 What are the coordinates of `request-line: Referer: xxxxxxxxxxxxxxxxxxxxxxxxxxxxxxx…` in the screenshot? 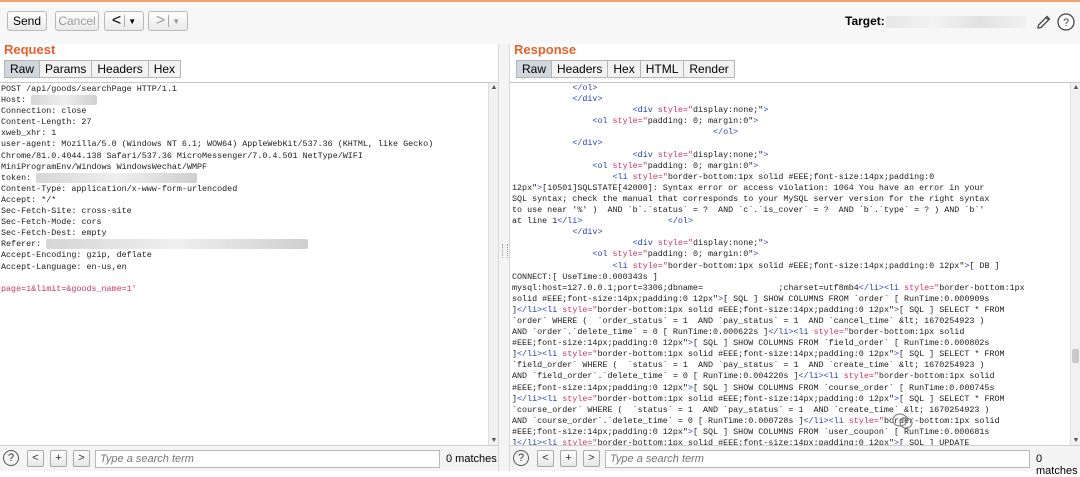 It's located at (217, 244).